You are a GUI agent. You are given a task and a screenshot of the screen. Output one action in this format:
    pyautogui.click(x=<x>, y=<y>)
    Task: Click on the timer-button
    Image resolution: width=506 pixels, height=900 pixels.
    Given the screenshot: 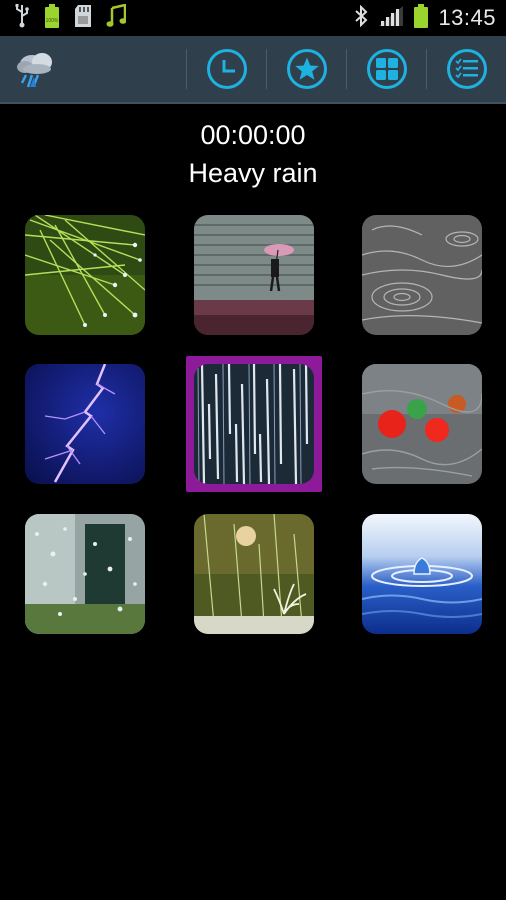 What is the action you would take?
    pyautogui.click(x=226, y=69)
    